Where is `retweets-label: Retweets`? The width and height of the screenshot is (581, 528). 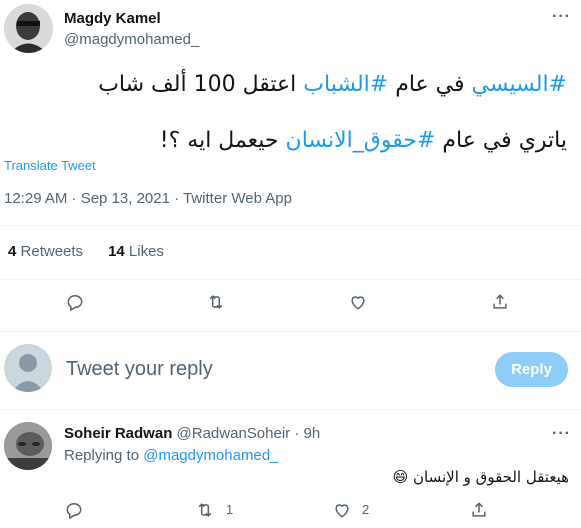
retweets-label: Retweets is located at coordinates (52, 251).